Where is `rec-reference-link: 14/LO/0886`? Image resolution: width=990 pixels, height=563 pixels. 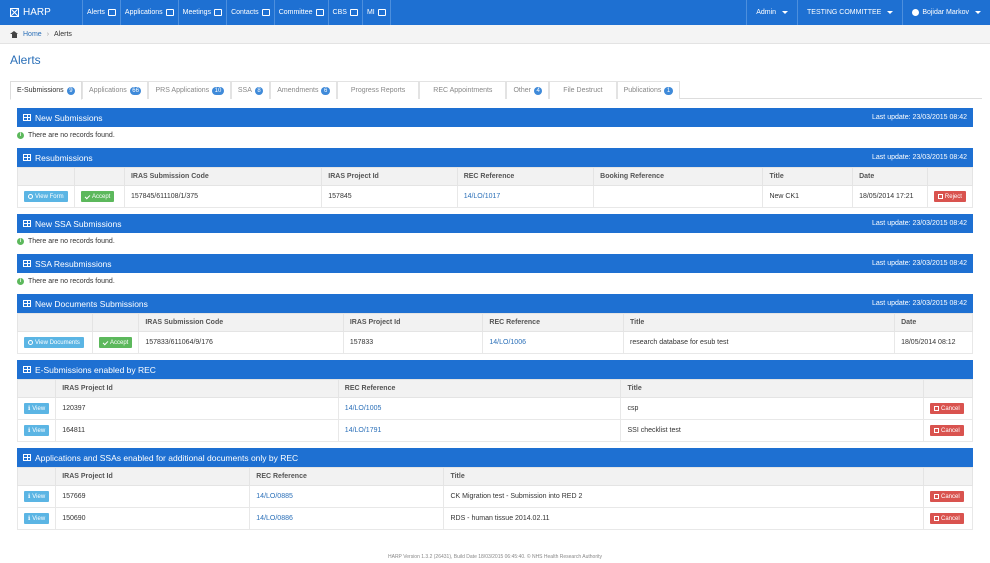 rec-reference-link: 14/LO/0886 is located at coordinates (274, 518).